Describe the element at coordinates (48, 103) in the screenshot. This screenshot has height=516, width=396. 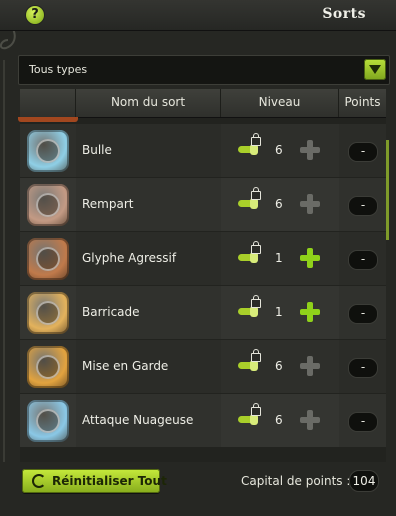
I see `icon-column-header` at that location.